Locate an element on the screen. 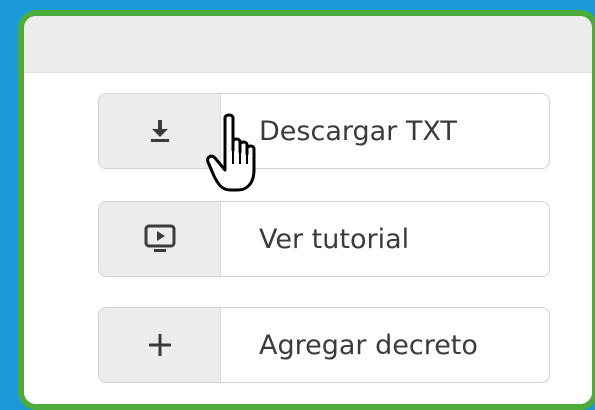  add-decree-button: Agregar decreto is located at coordinates (324, 345).